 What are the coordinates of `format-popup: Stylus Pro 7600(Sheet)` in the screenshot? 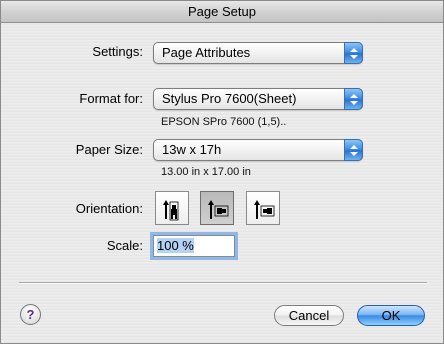 It's located at (258, 99).